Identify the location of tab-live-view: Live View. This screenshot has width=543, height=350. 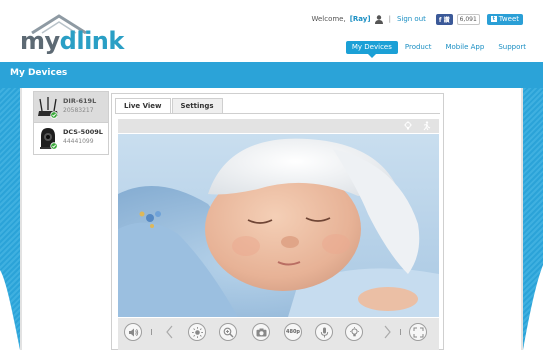
(143, 106).